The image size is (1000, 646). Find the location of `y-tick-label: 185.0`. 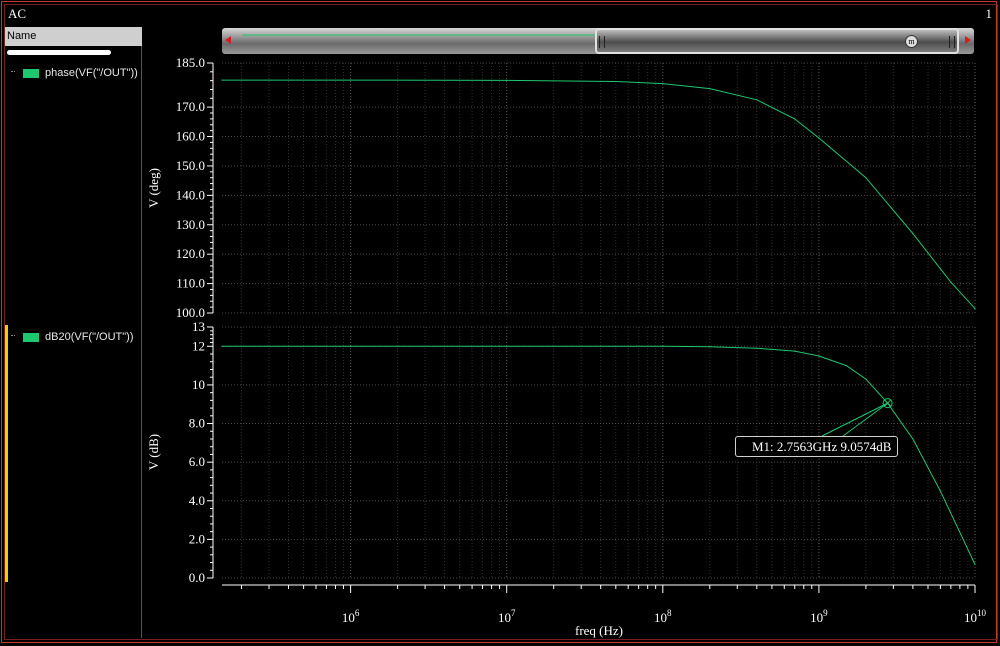

y-tick-label: 185.0 is located at coordinates (190, 62).